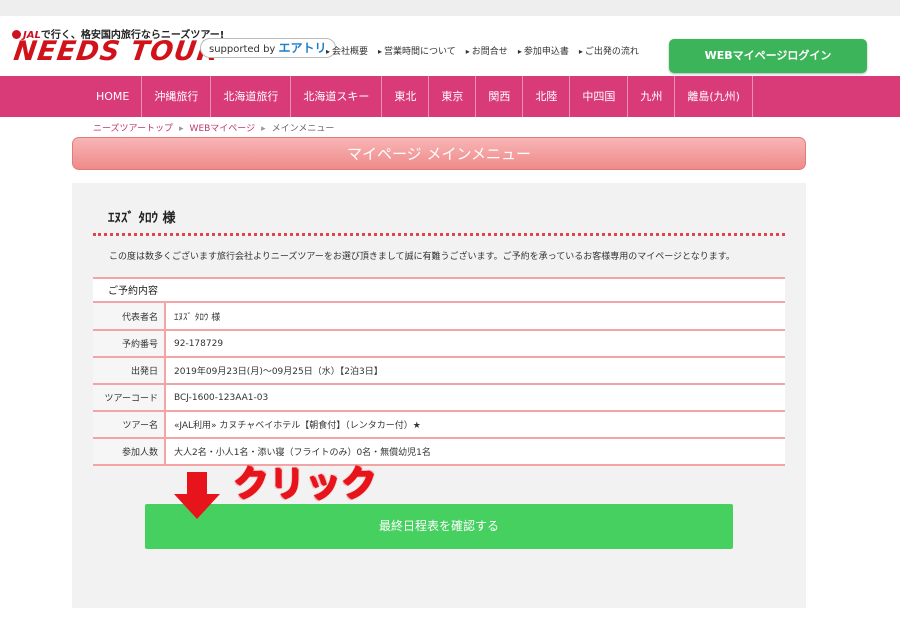 The height and width of the screenshot is (620, 900). What do you see at coordinates (439, 234) in the screenshot?
I see `dotted-divider` at bounding box center [439, 234].